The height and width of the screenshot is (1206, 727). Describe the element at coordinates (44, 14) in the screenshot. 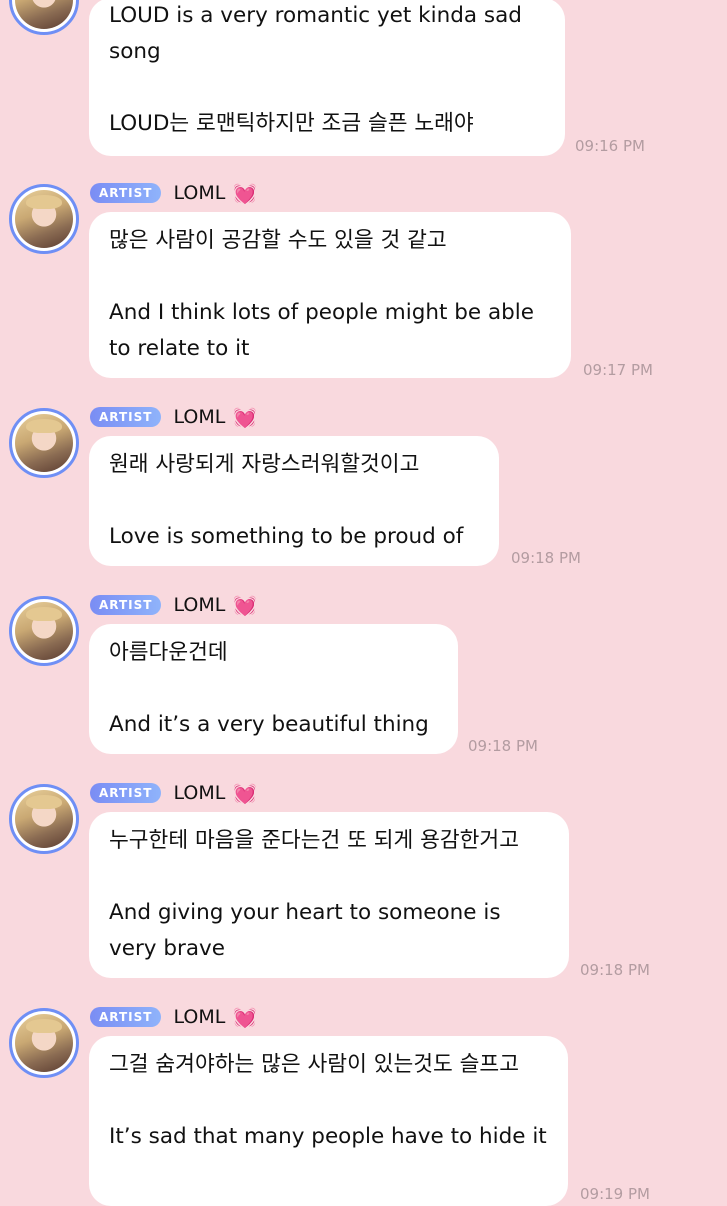

I see `avatar-photo` at that location.